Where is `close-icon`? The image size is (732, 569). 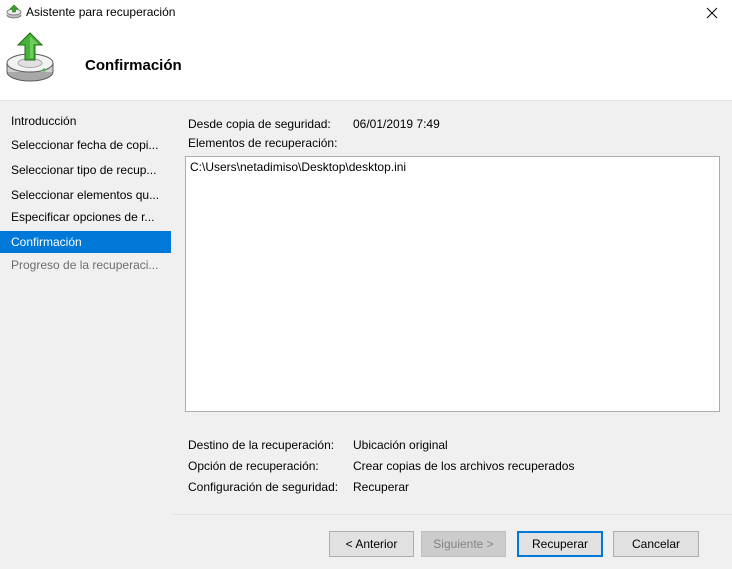
close-icon is located at coordinates (712, 13).